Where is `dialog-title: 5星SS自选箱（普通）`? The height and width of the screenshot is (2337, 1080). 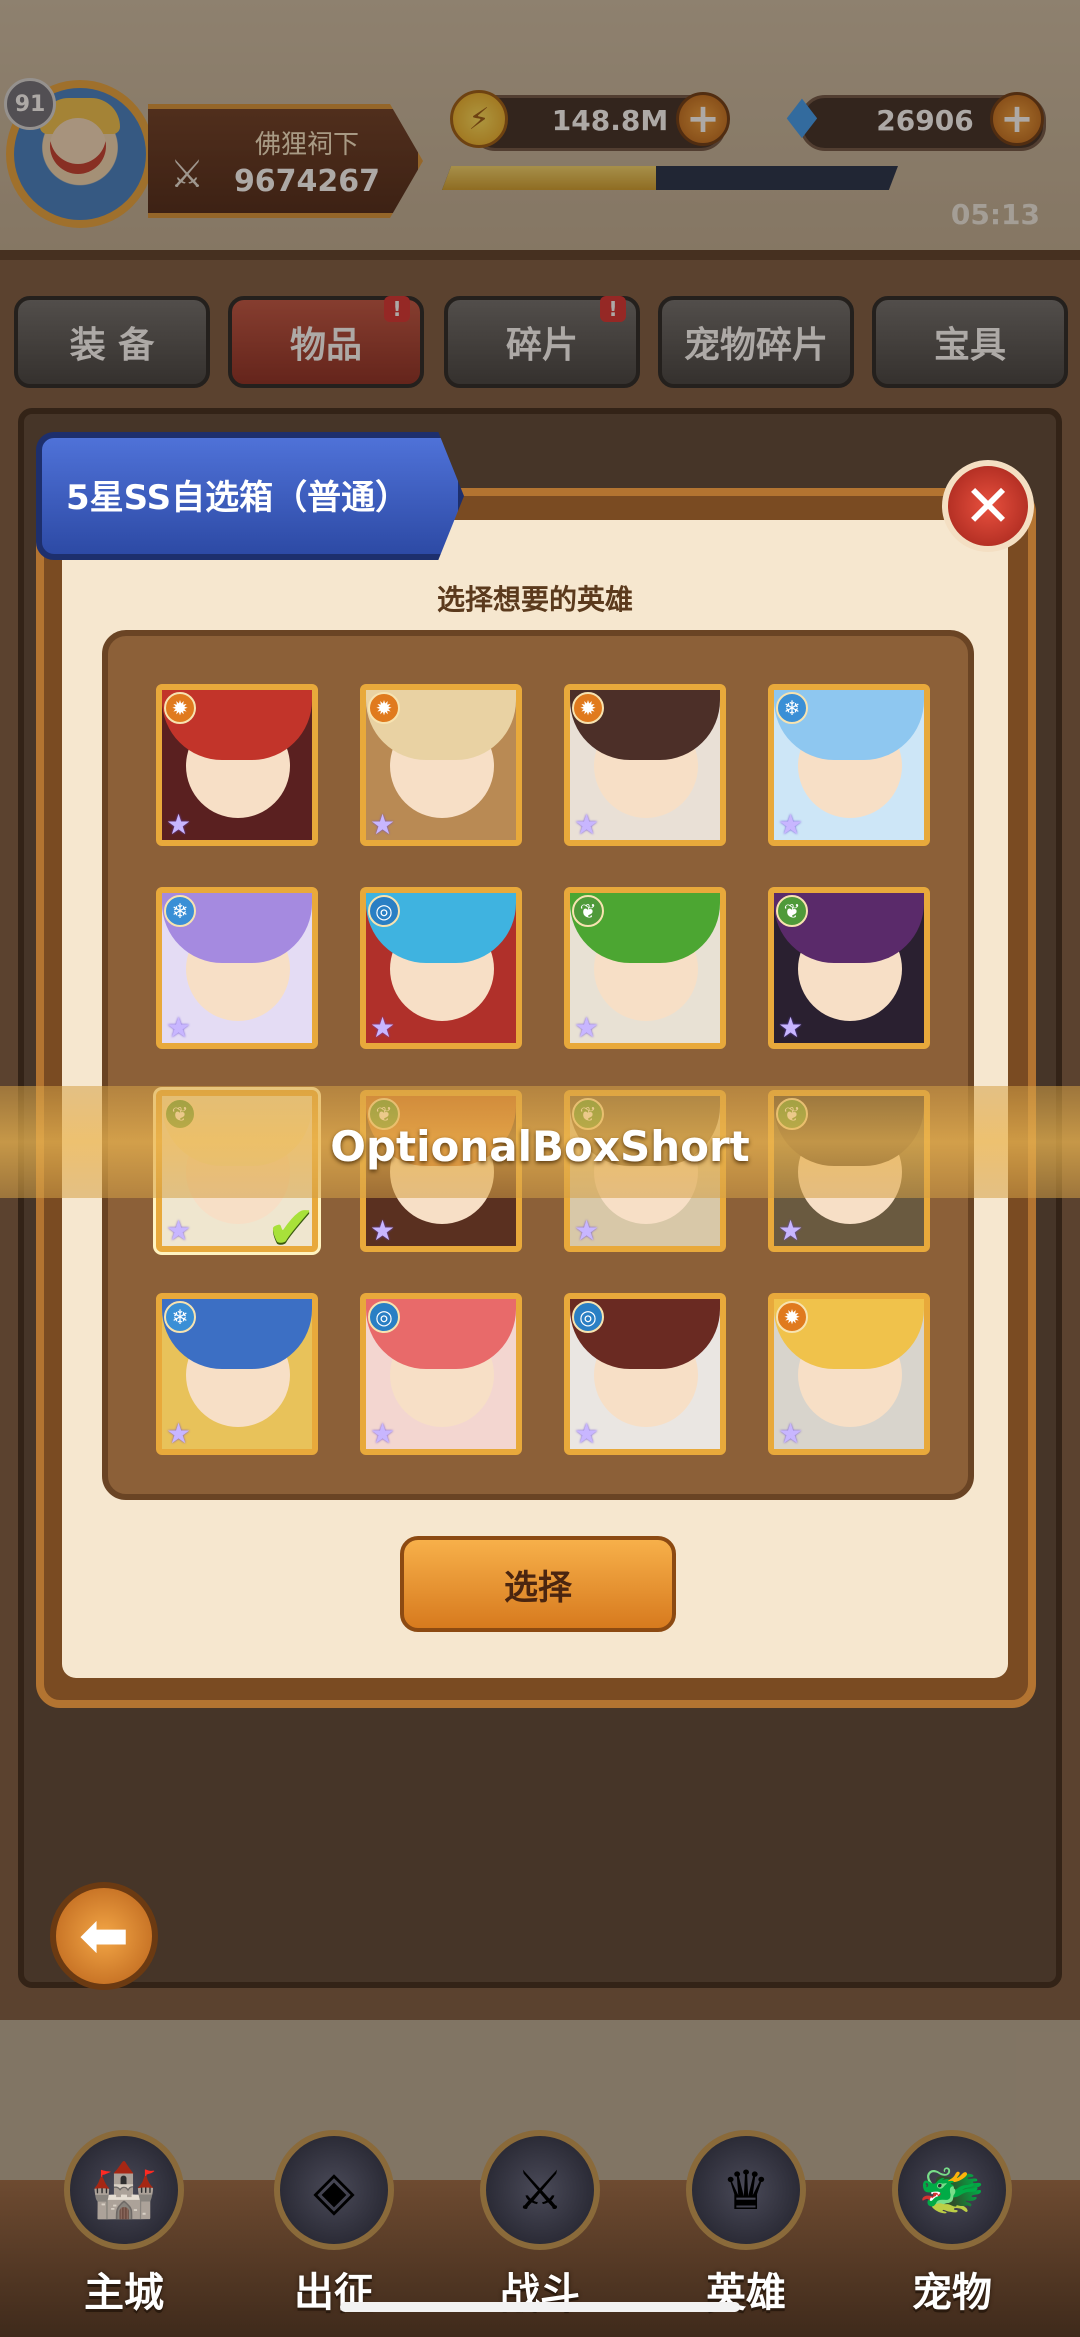 dialog-title: 5星SS自选箱（普通） is located at coordinates (238, 498).